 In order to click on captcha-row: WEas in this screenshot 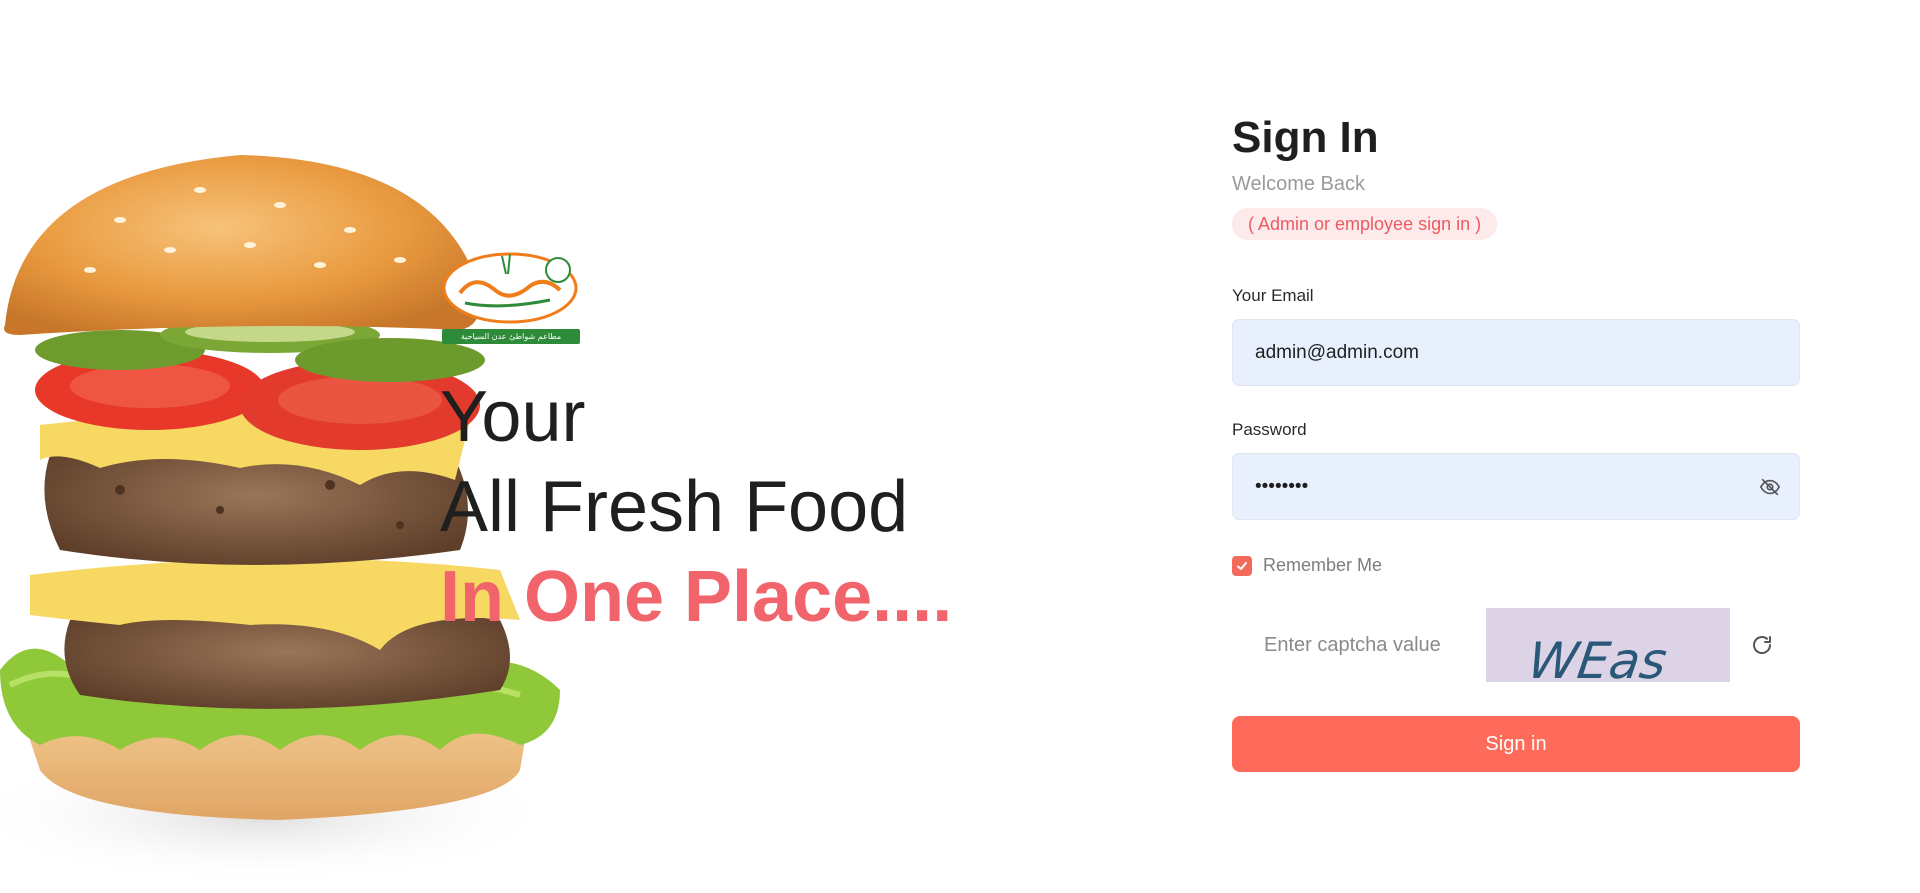, I will do `click(1516, 645)`.